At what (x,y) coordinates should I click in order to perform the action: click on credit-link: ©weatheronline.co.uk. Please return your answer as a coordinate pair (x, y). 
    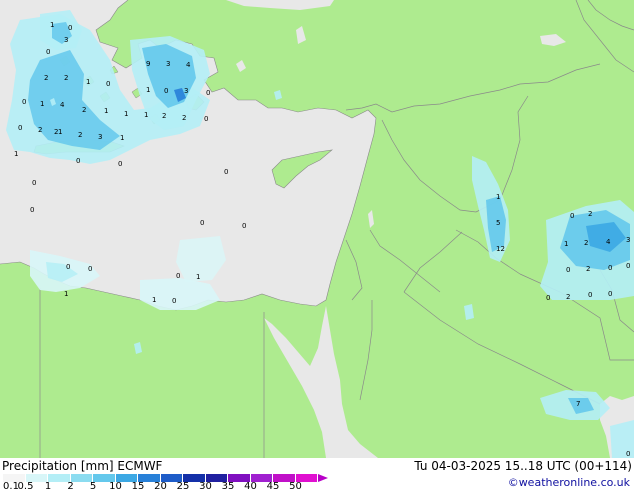
    Looking at the image, I should click on (569, 482).